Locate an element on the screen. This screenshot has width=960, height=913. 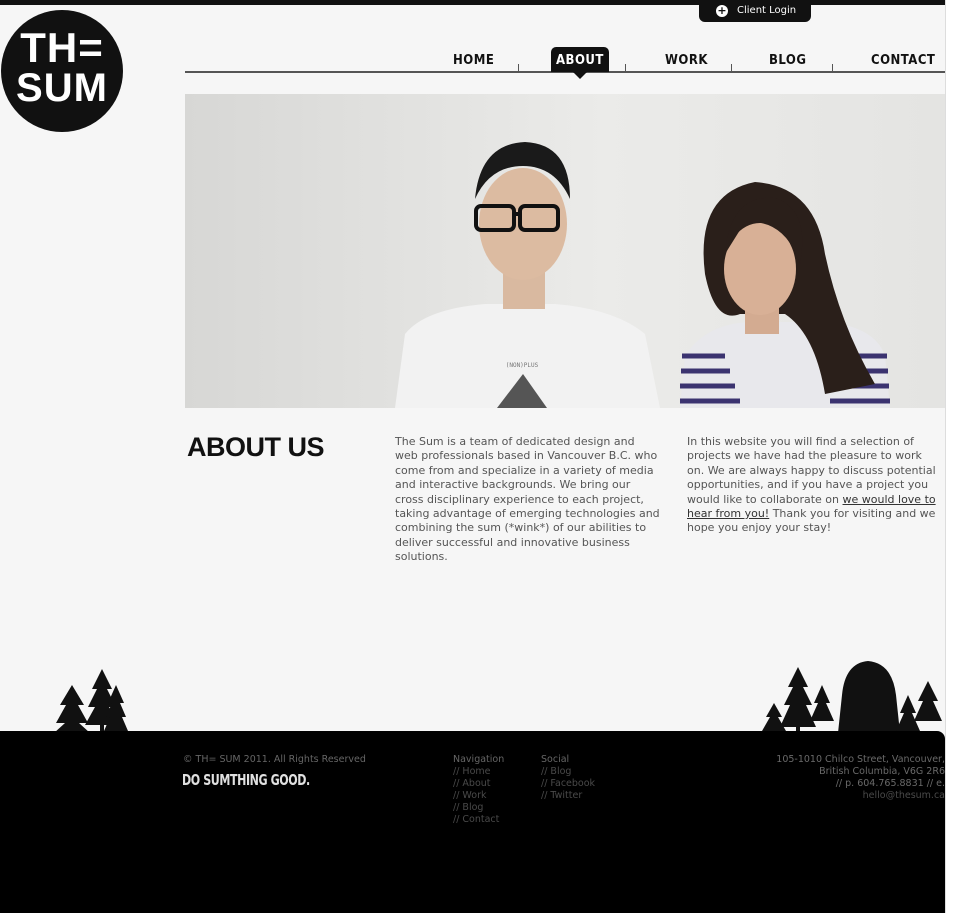
footer-link-contact: // Contact is located at coordinates (478, 820).